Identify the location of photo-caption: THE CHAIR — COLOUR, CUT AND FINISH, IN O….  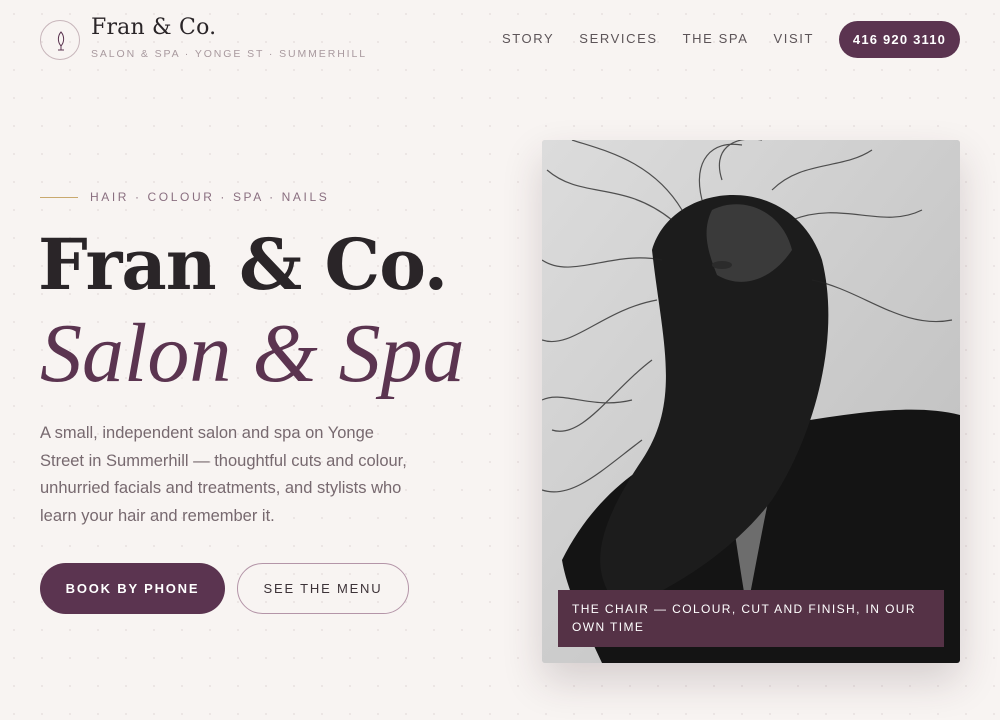
(751, 618).